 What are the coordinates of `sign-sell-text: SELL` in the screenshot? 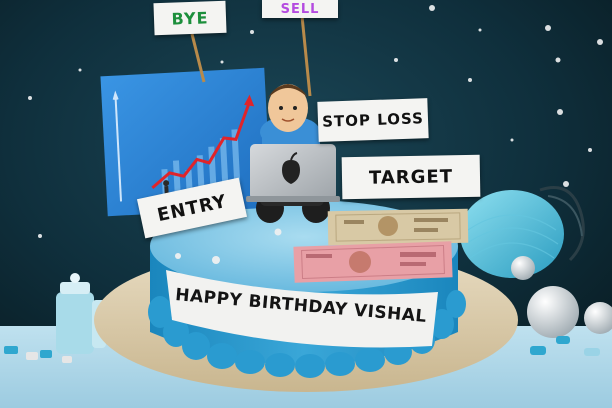 It's located at (300, 9).